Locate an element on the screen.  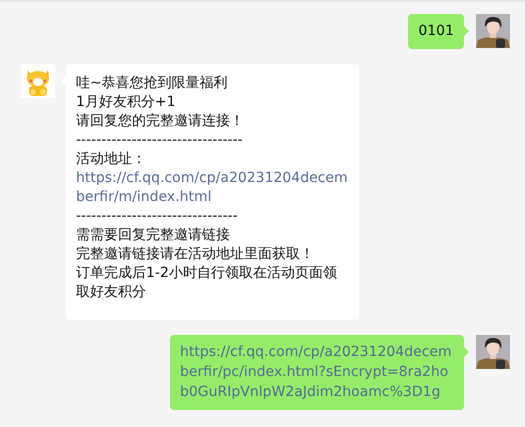
message-text: 请回复您的完整邀请连接！ is located at coordinates (160, 121).